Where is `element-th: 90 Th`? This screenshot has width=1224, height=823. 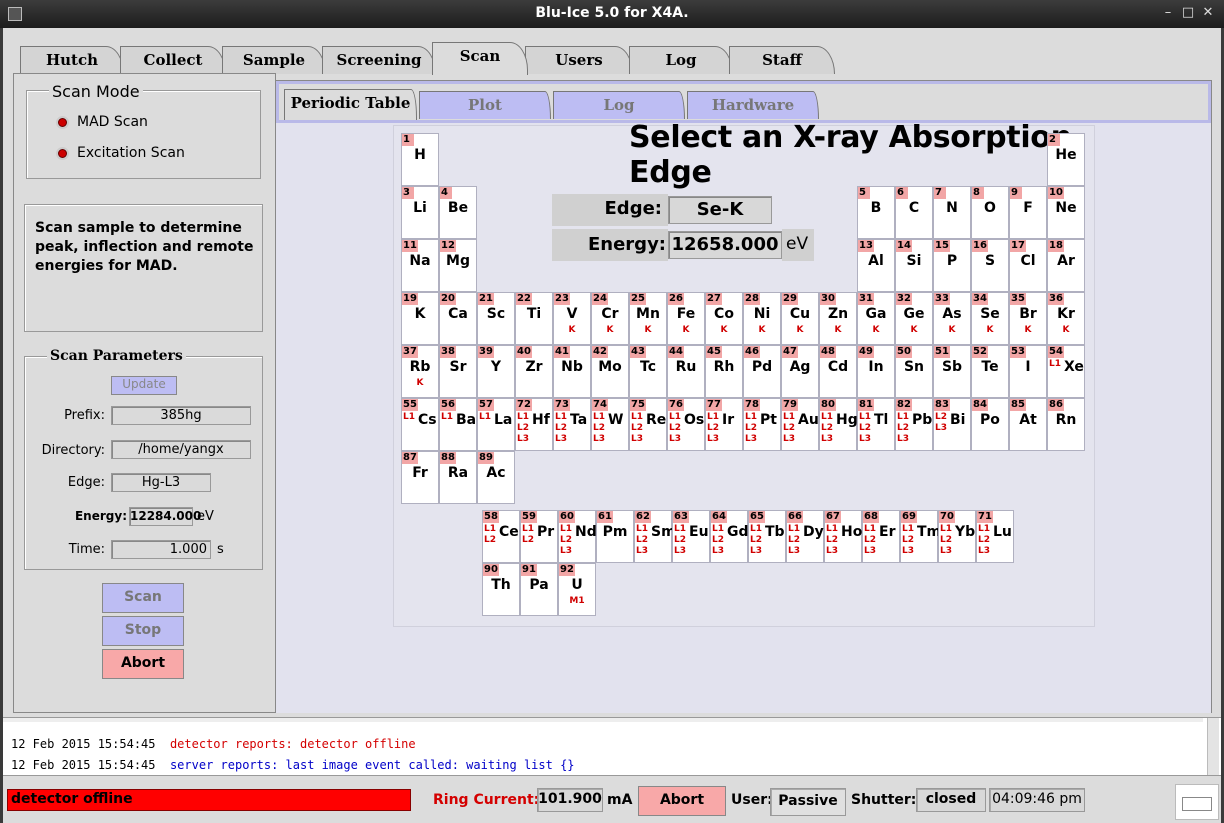 element-th: 90 Th is located at coordinates (501, 589).